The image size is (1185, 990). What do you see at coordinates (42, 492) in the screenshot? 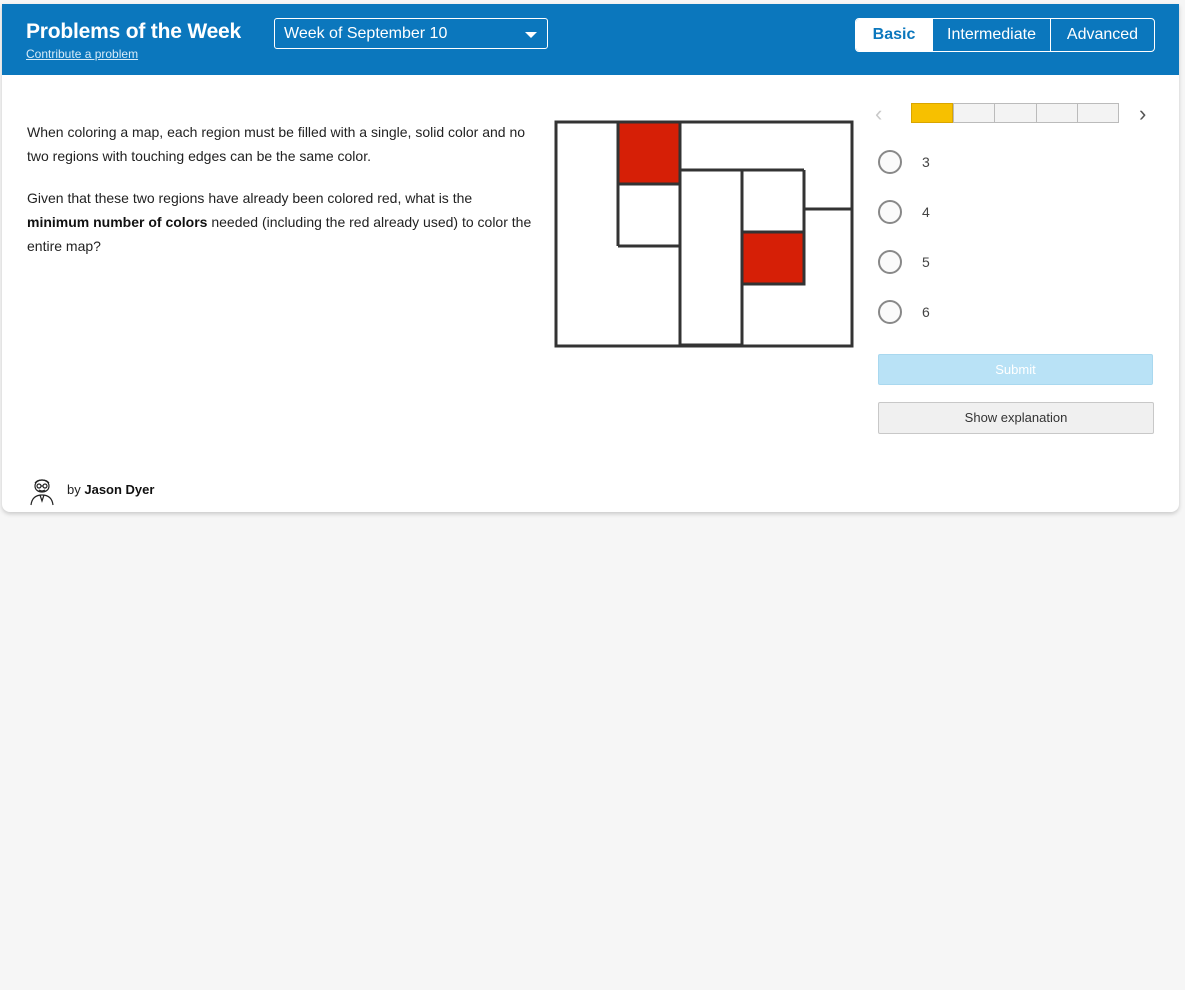
I see `avatar` at bounding box center [42, 492].